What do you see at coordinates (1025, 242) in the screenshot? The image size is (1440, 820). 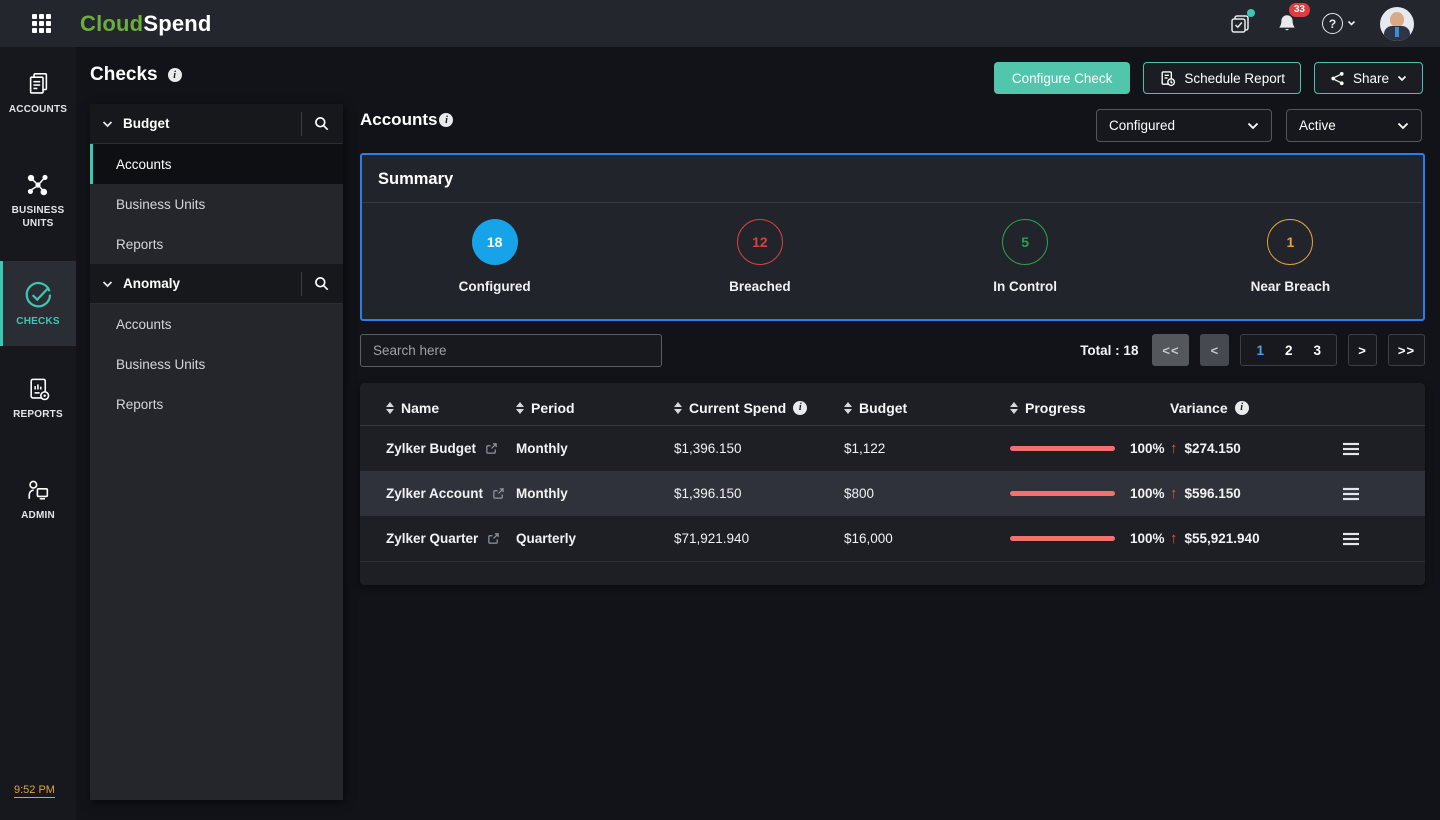 I see `stat-circle-in-control: 5` at bounding box center [1025, 242].